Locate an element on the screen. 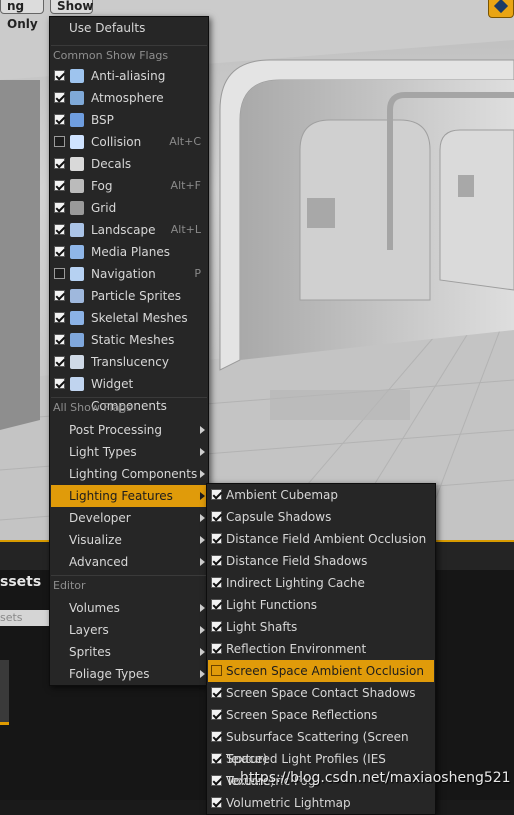 The image size is (514, 815). lighting-feature-screen-space-contact-shadows: Screen Space Contact Shadows is located at coordinates (321, 693).